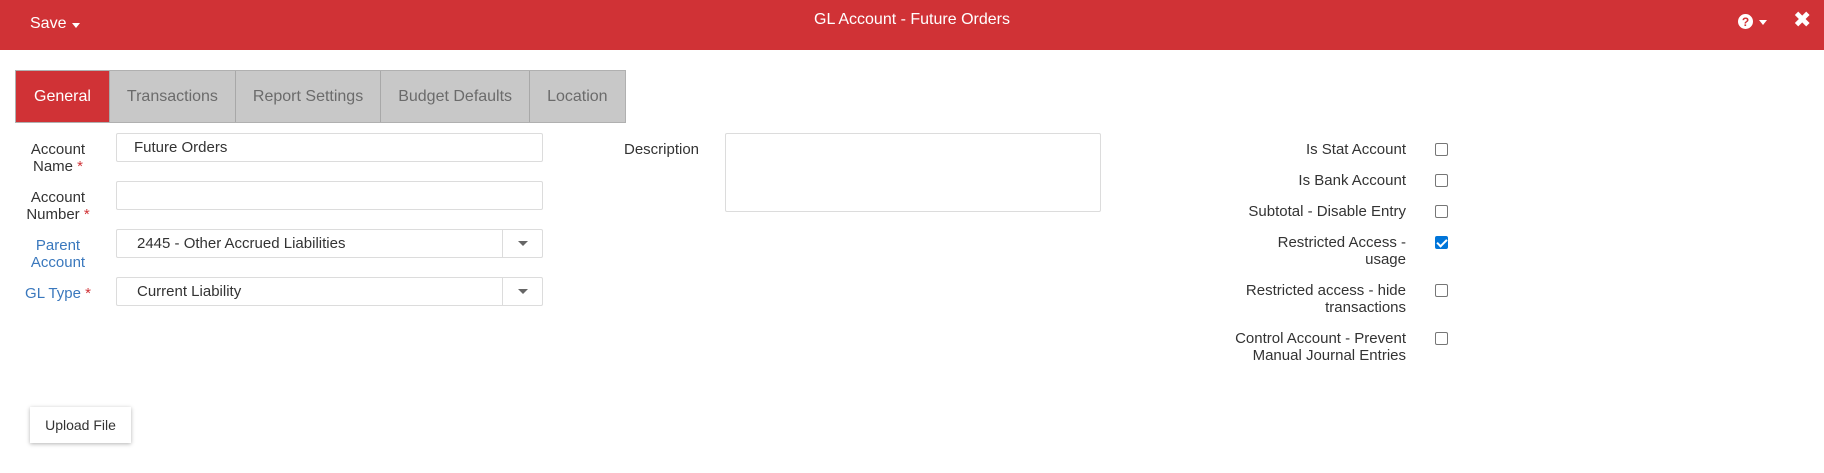  I want to click on checkbox-label-line1: Is Bank Account, so click(1352, 180).